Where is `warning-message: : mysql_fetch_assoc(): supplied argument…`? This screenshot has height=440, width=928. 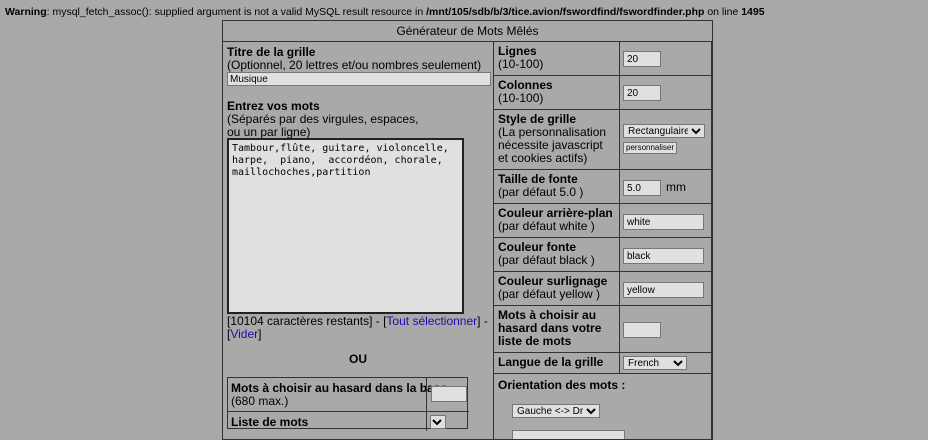
warning-message: : mysql_fetch_assoc(): supplied argument… is located at coordinates (236, 12).